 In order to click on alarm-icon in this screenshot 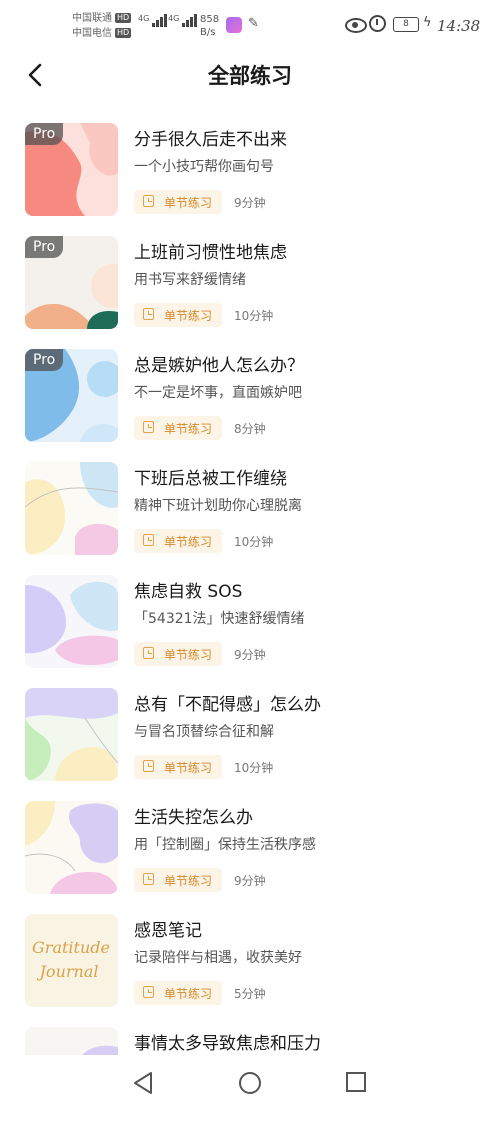, I will do `click(377, 23)`.